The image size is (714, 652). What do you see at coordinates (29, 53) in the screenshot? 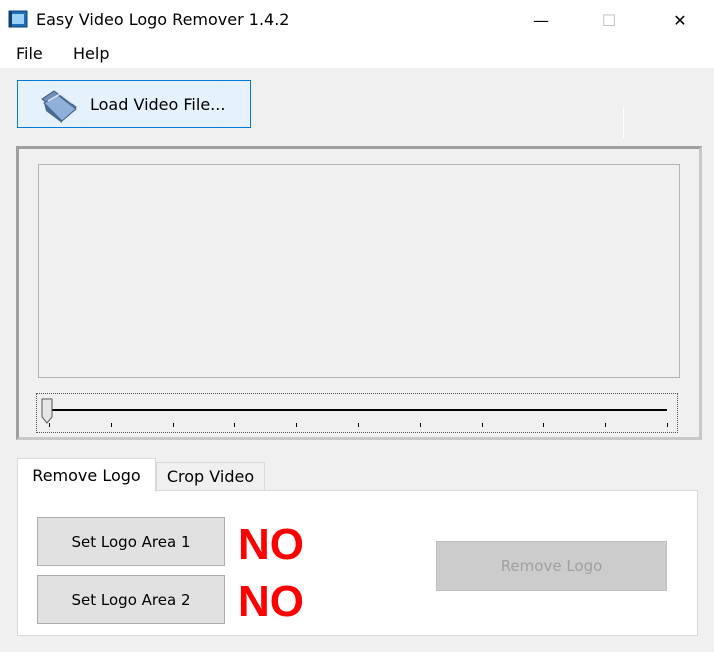
I see `menu-file: File` at bounding box center [29, 53].